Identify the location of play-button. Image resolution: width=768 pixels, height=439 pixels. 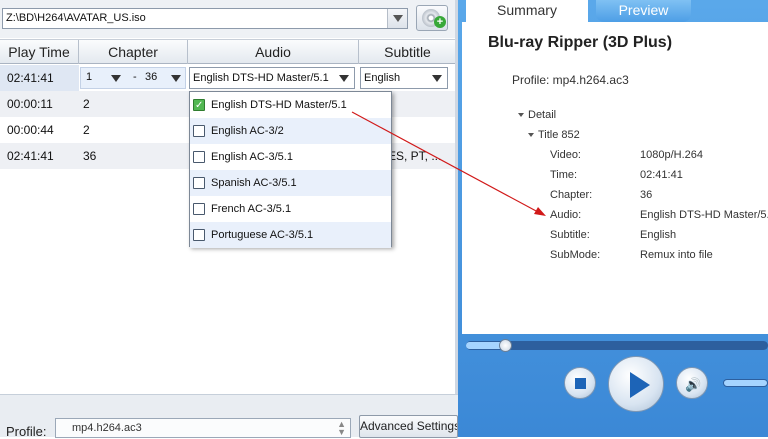
(636, 384).